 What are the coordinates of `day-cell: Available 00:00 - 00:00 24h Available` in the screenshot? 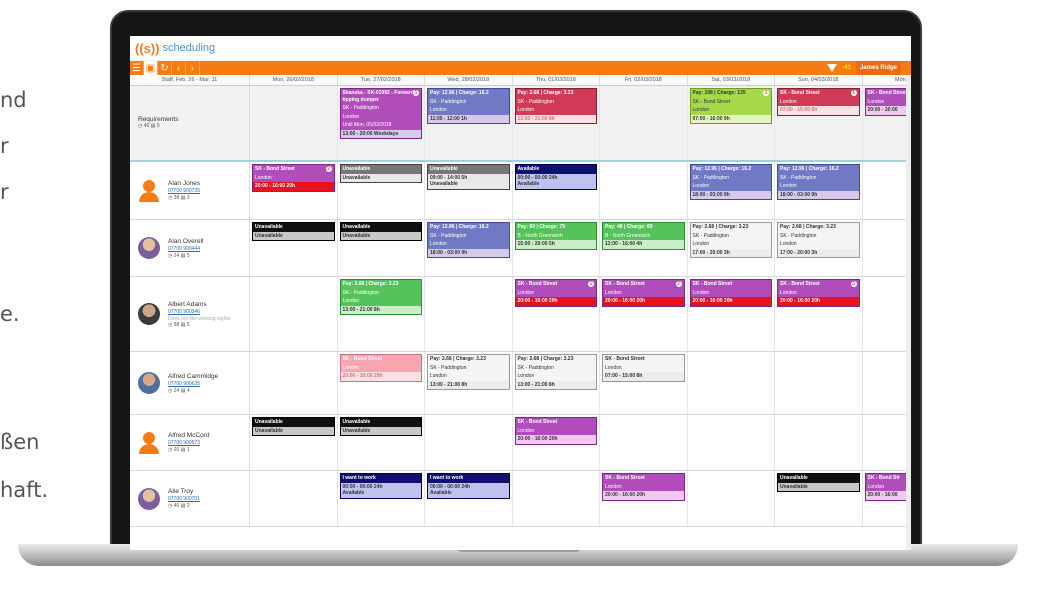 It's located at (556, 190).